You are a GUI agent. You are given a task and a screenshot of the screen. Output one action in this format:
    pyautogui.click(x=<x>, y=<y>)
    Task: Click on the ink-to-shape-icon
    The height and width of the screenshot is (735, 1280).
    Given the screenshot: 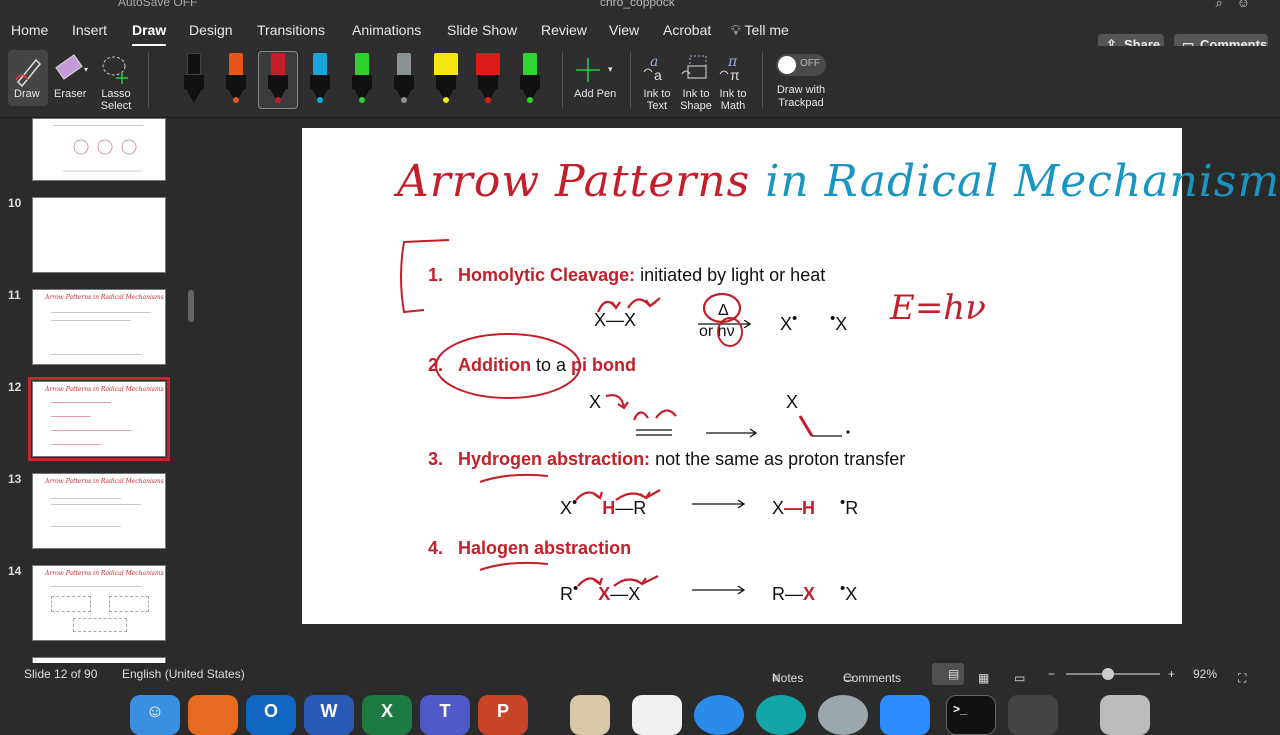 What is the action you would take?
    pyautogui.click(x=694, y=67)
    